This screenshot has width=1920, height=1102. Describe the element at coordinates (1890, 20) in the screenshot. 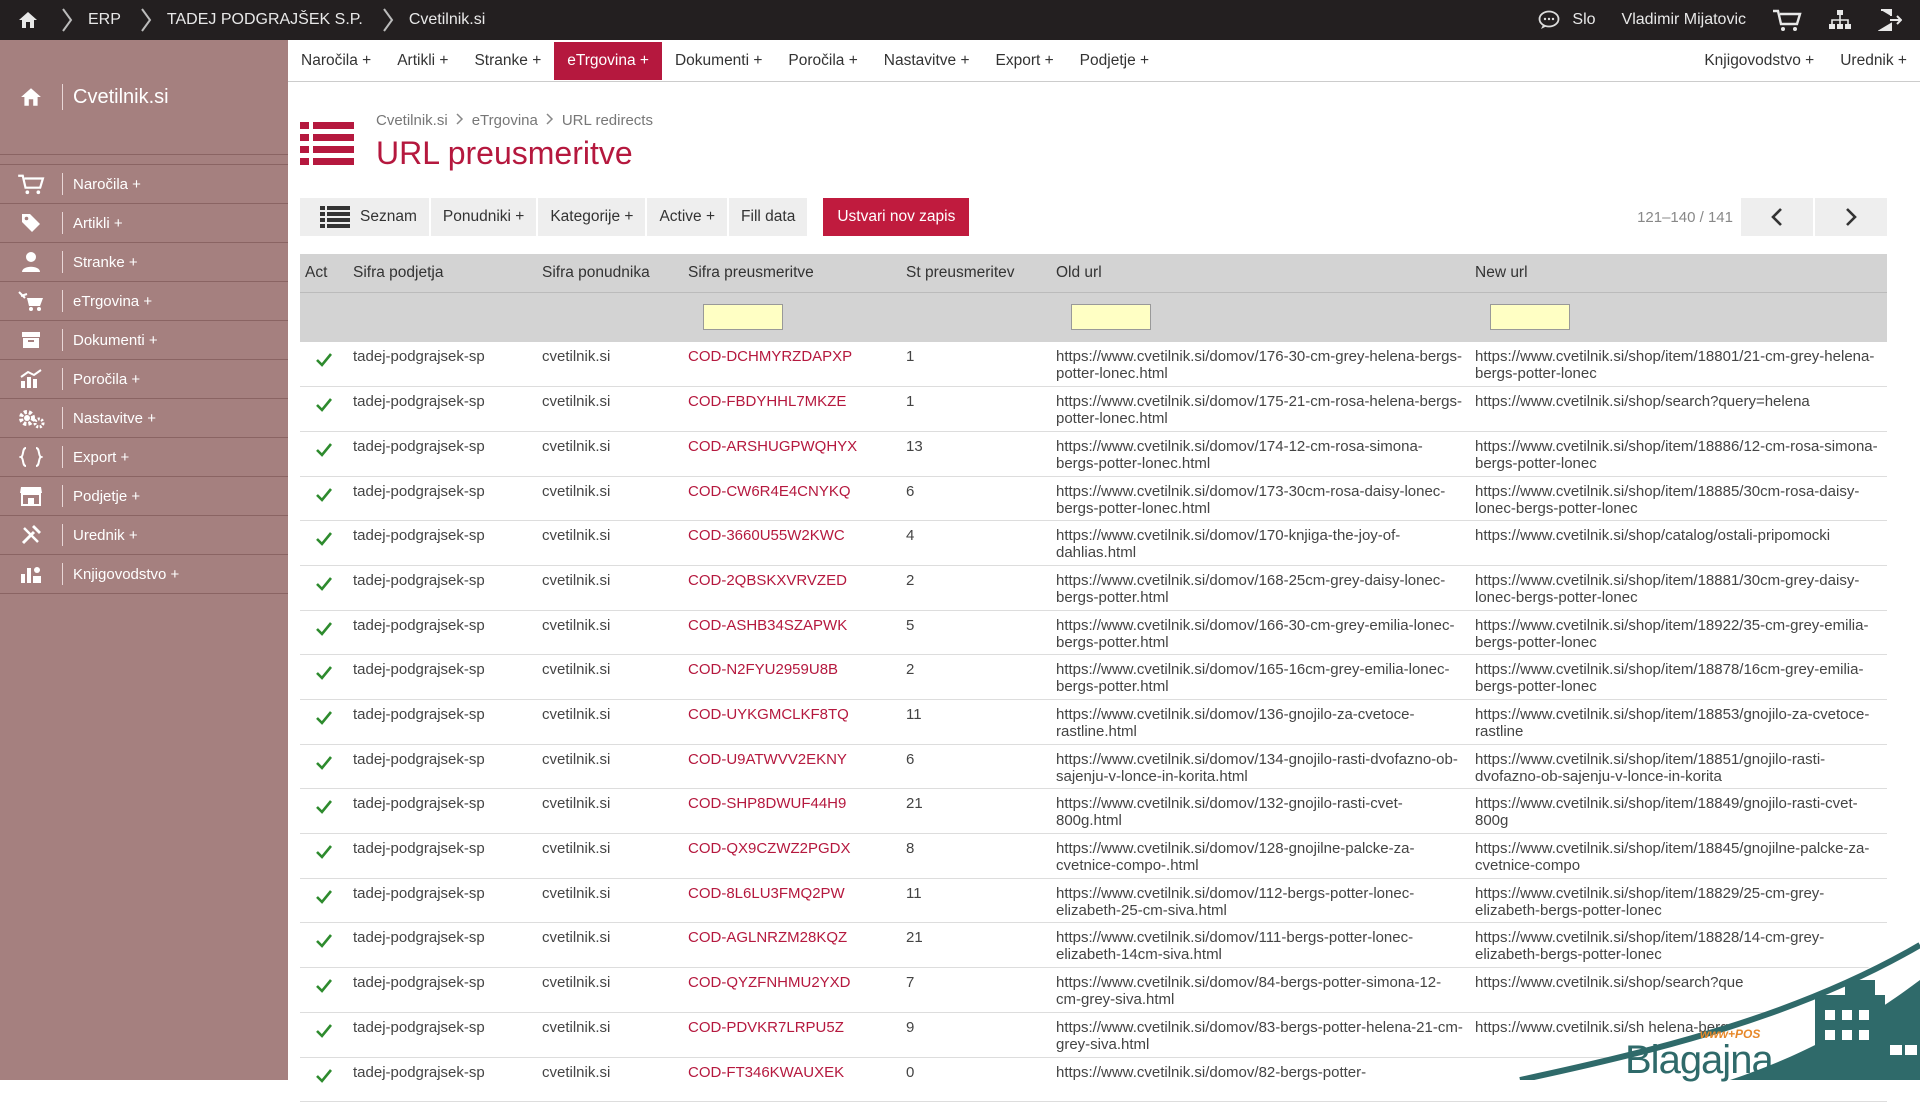

I see `logout-icon` at that location.